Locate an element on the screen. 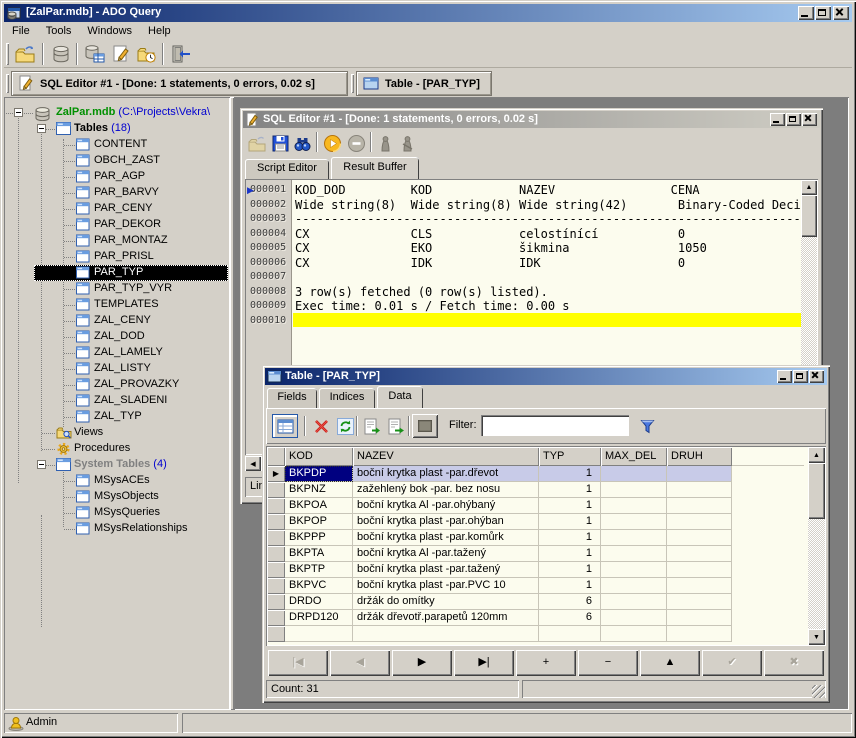 This screenshot has height=738, width=856. find-button is located at coordinates (302, 143).